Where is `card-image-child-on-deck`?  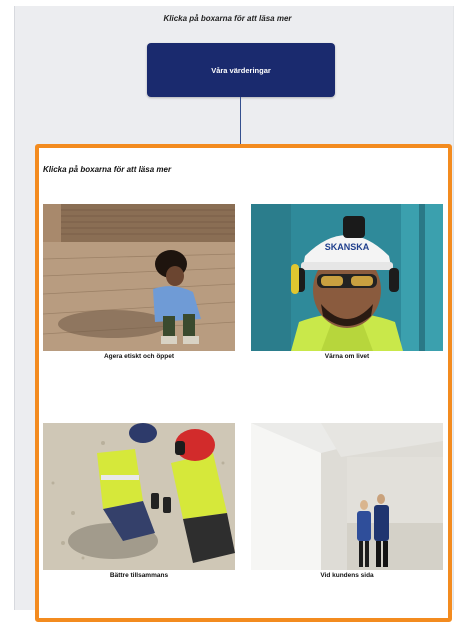 card-image-child-on-deck is located at coordinates (139, 277).